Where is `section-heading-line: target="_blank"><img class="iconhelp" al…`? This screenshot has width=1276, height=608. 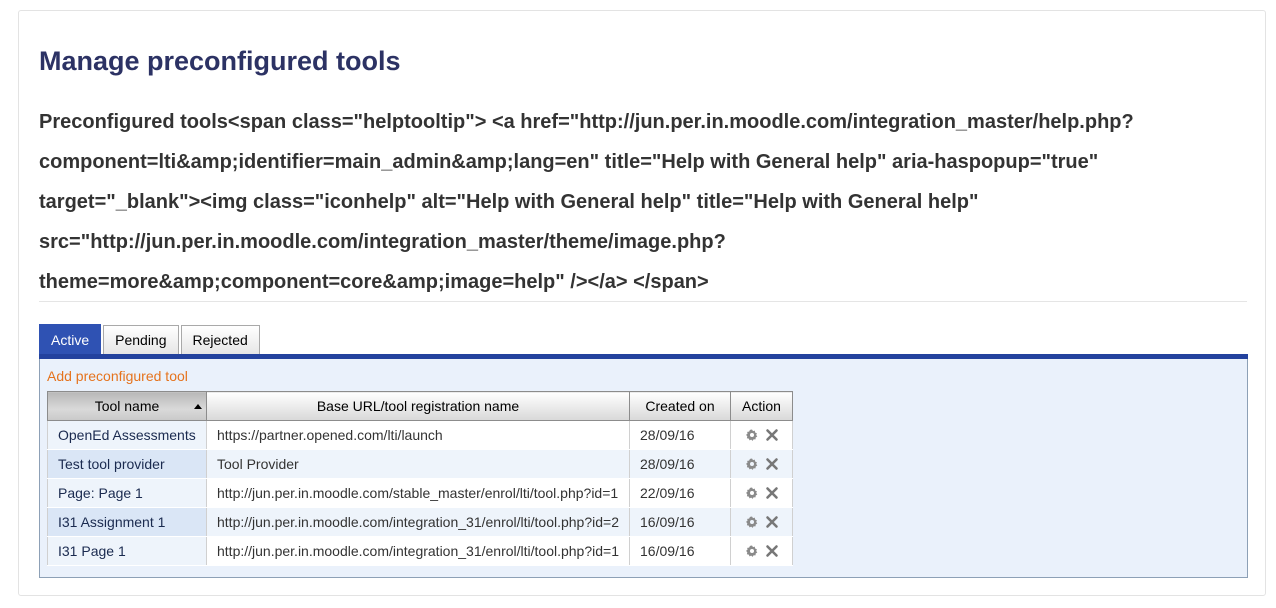
section-heading-line: target="_blank"><img class="iconhelp" al… is located at coordinates (509, 202).